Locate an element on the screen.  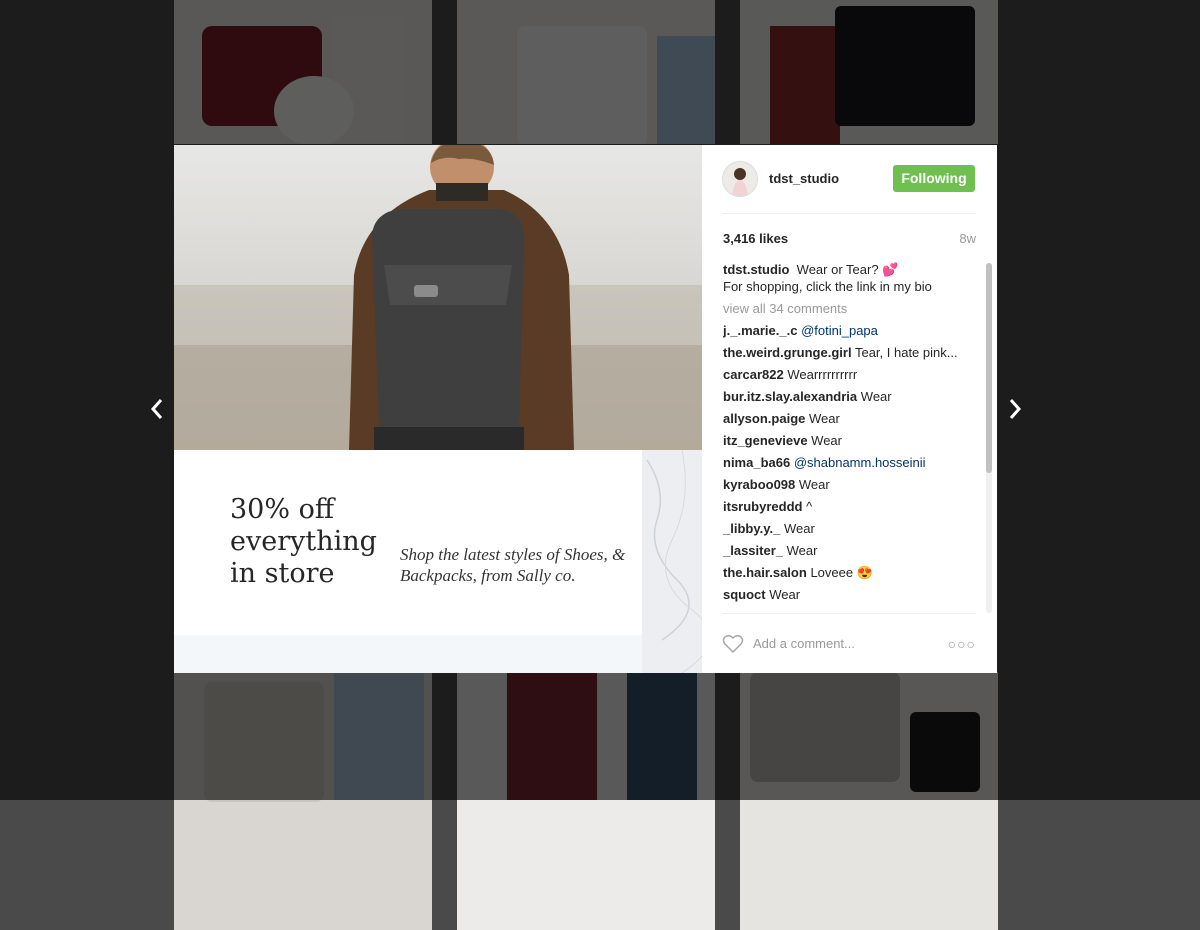
caption-text: Wear or Tear? 💕 is located at coordinates (847, 269).